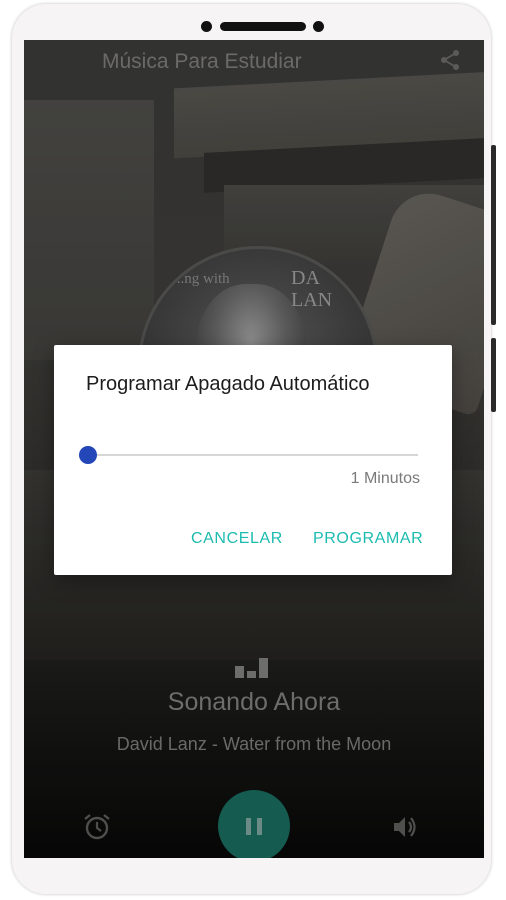  Describe the element at coordinates (493, 235) in the screenshot. I see `power-button` at that location.